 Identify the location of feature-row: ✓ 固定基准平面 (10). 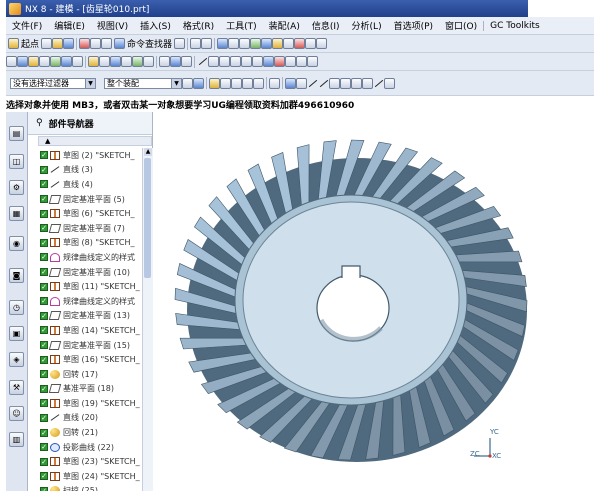
(90, 272).